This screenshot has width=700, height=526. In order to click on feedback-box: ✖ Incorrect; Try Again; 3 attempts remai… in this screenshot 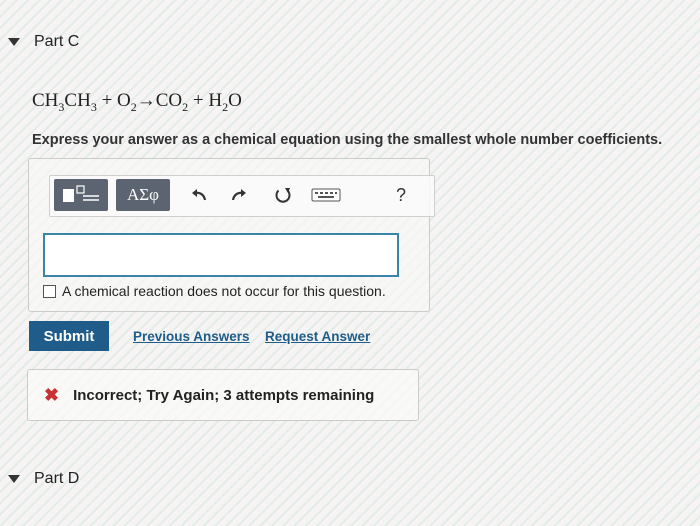, I will do `click(223, 395)`.